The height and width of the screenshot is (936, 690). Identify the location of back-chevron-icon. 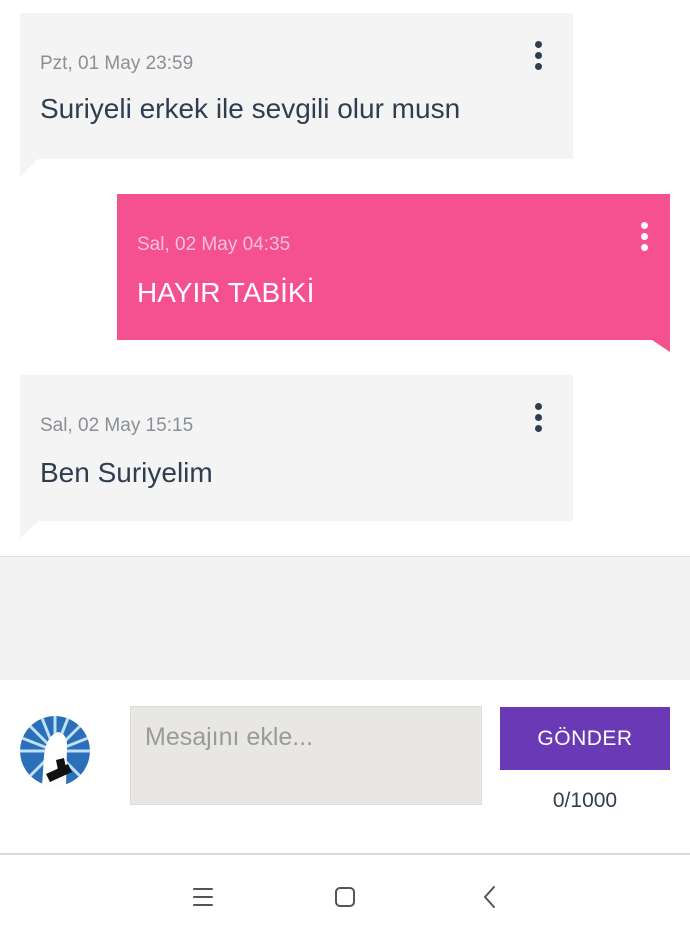
(490, 897).